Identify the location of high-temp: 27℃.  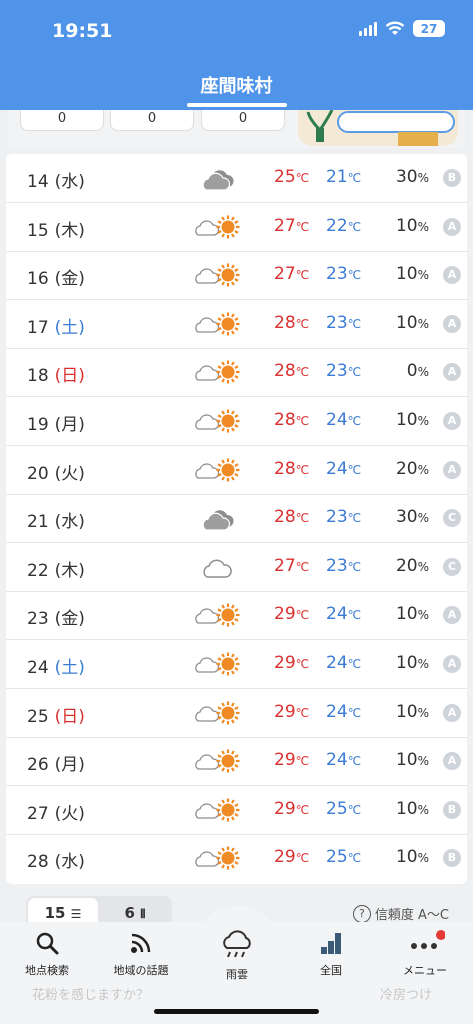
(292, 565).